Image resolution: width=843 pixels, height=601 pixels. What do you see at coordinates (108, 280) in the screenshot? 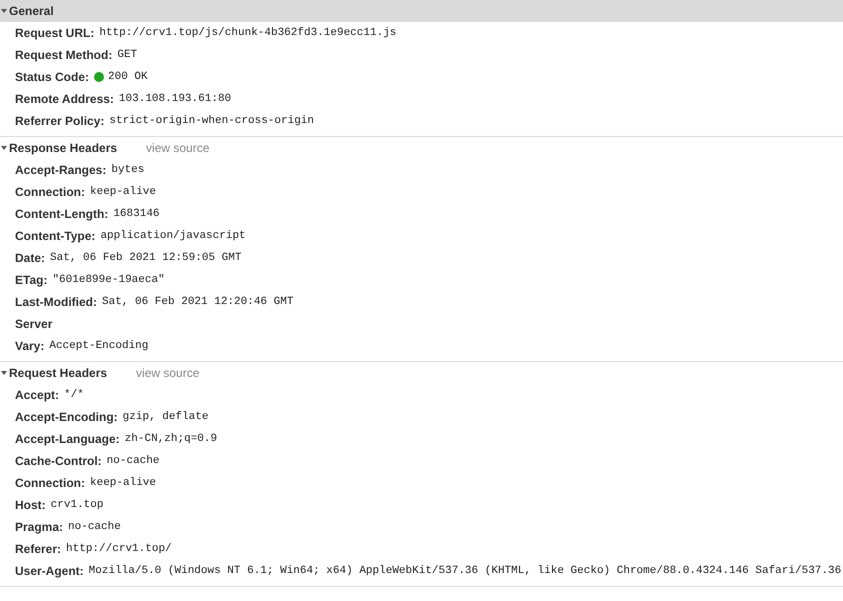
I see `header-value: "601e899e-19aeca"` at bounding box center [108, 280].